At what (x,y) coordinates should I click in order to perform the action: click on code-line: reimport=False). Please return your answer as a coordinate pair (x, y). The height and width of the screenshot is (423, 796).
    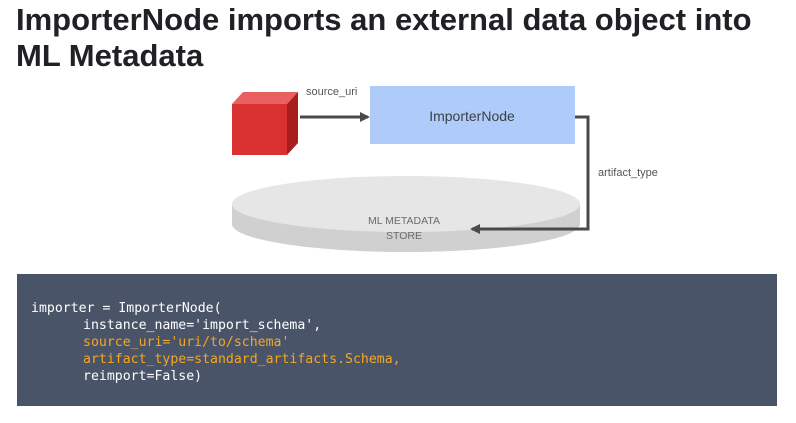
    Looking at the image, I should click on (143, 376).